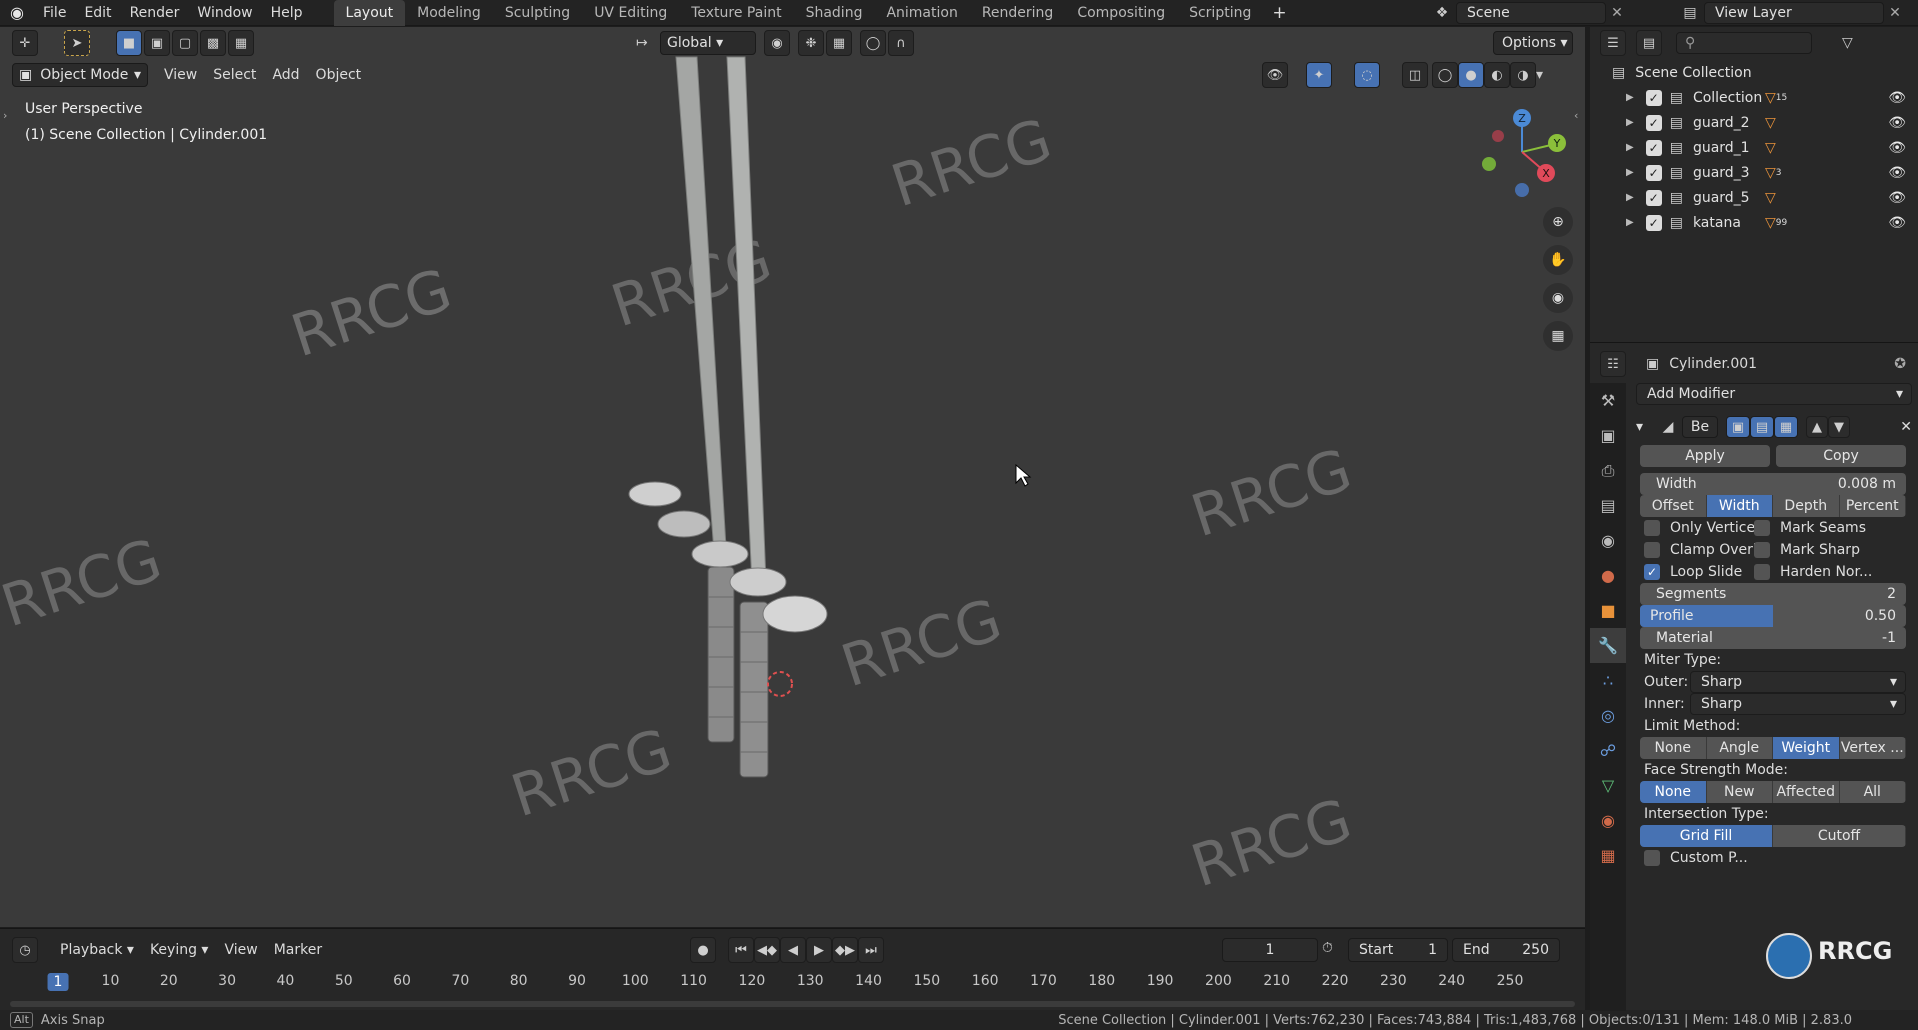 This screenshot has width=1918, height=1030. Describe the element at coordinates (1608, 505) in the screenshot. I see `view-layer-tab-icon: ▤` at that location.